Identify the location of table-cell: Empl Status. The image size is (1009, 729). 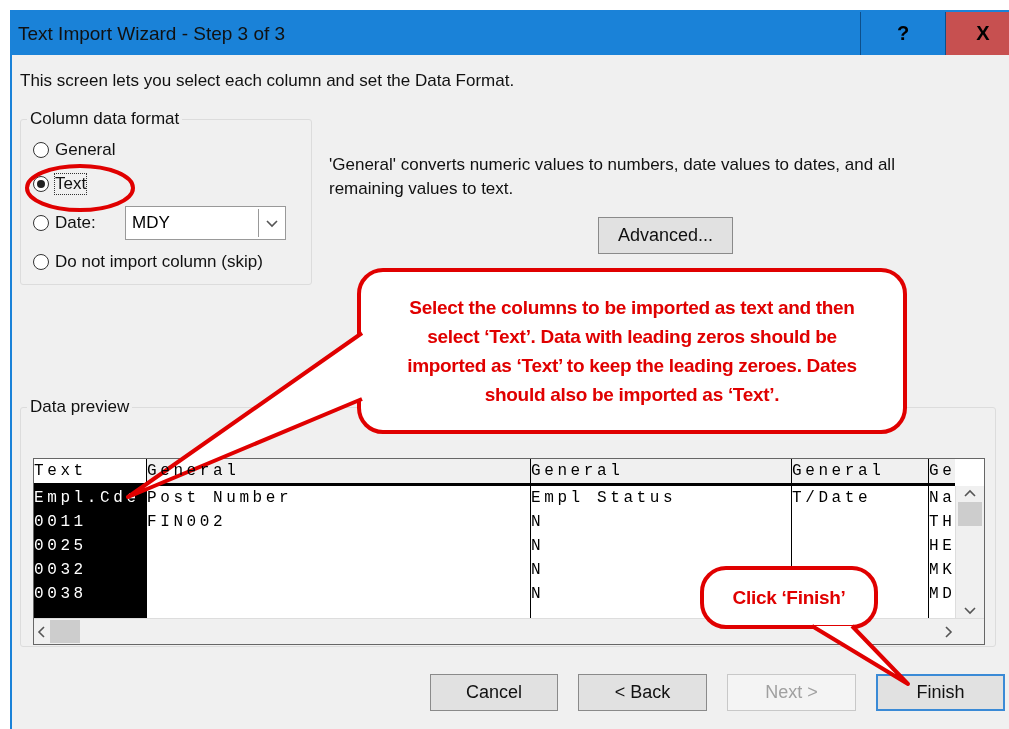
(604, 498).